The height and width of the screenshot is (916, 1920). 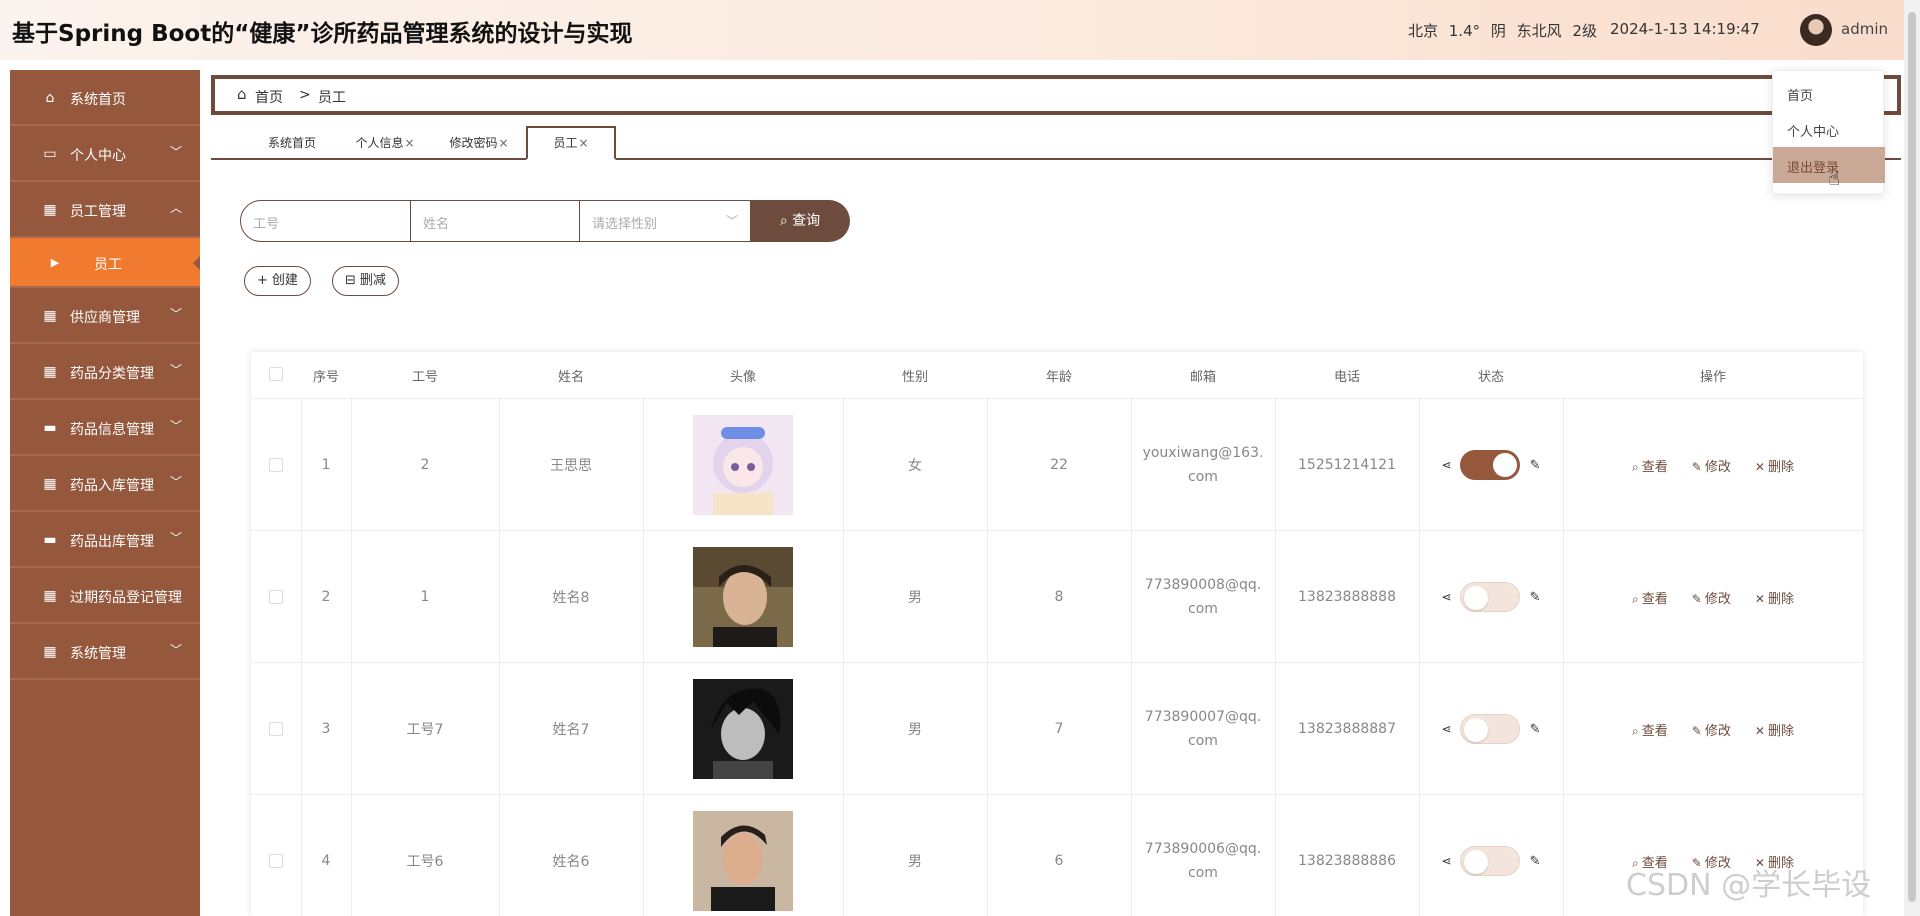 I want to click on row-age: 22, so click(x=1059, y=465).